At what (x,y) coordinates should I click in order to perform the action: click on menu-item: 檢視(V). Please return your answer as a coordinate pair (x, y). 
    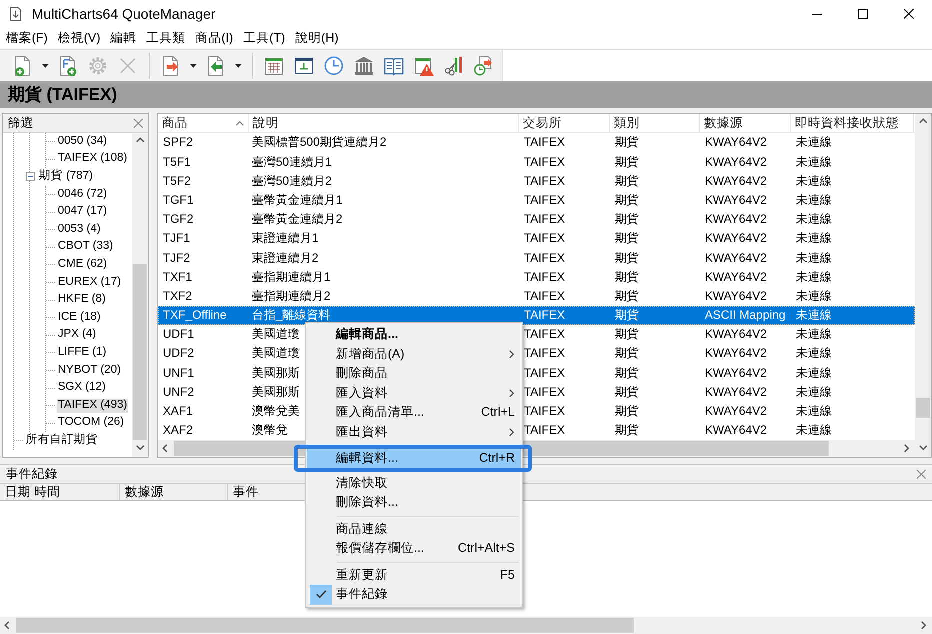
    Looking at the image, I should click on (79, 38).